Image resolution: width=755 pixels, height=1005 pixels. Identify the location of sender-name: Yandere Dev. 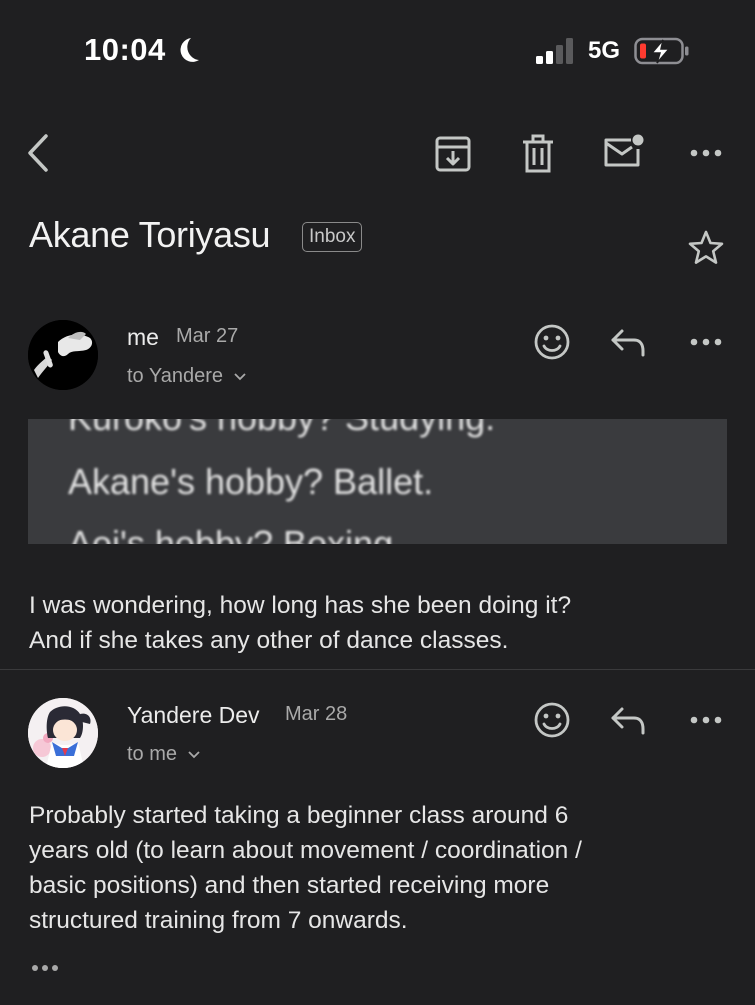
(193, 715).